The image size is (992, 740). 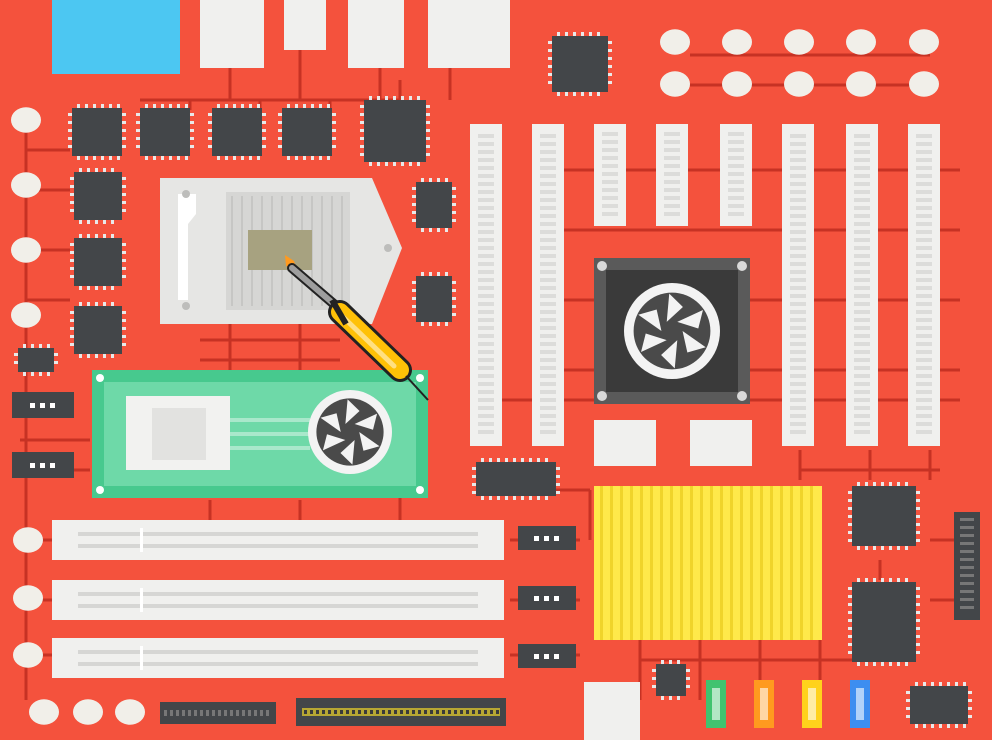 What do you see at coordinates (116, 37) in the screenshot?
I see `cyan-block` at bounding box center [116, 37].